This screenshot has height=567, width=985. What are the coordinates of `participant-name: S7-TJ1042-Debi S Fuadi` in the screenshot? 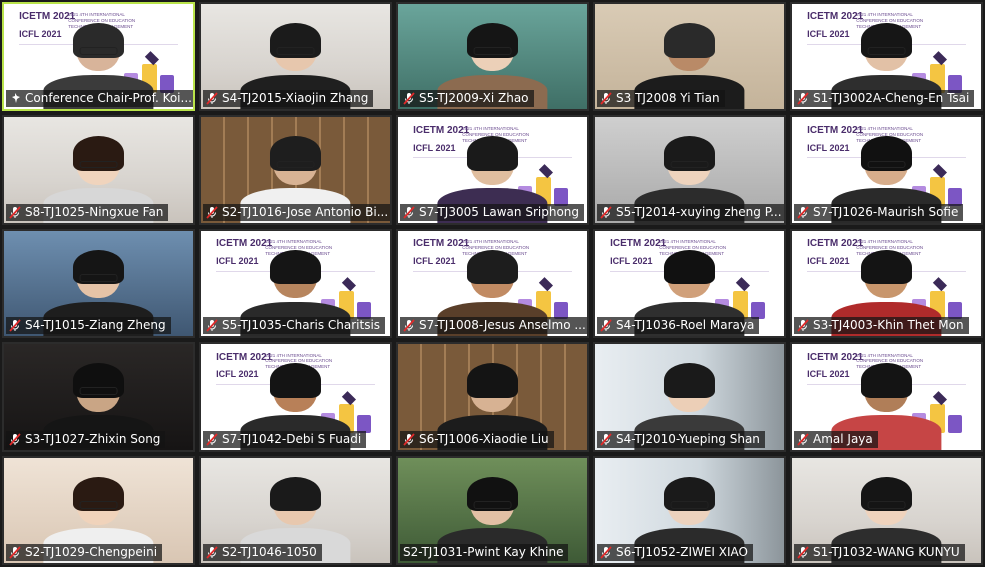 It's located at (292, 438).